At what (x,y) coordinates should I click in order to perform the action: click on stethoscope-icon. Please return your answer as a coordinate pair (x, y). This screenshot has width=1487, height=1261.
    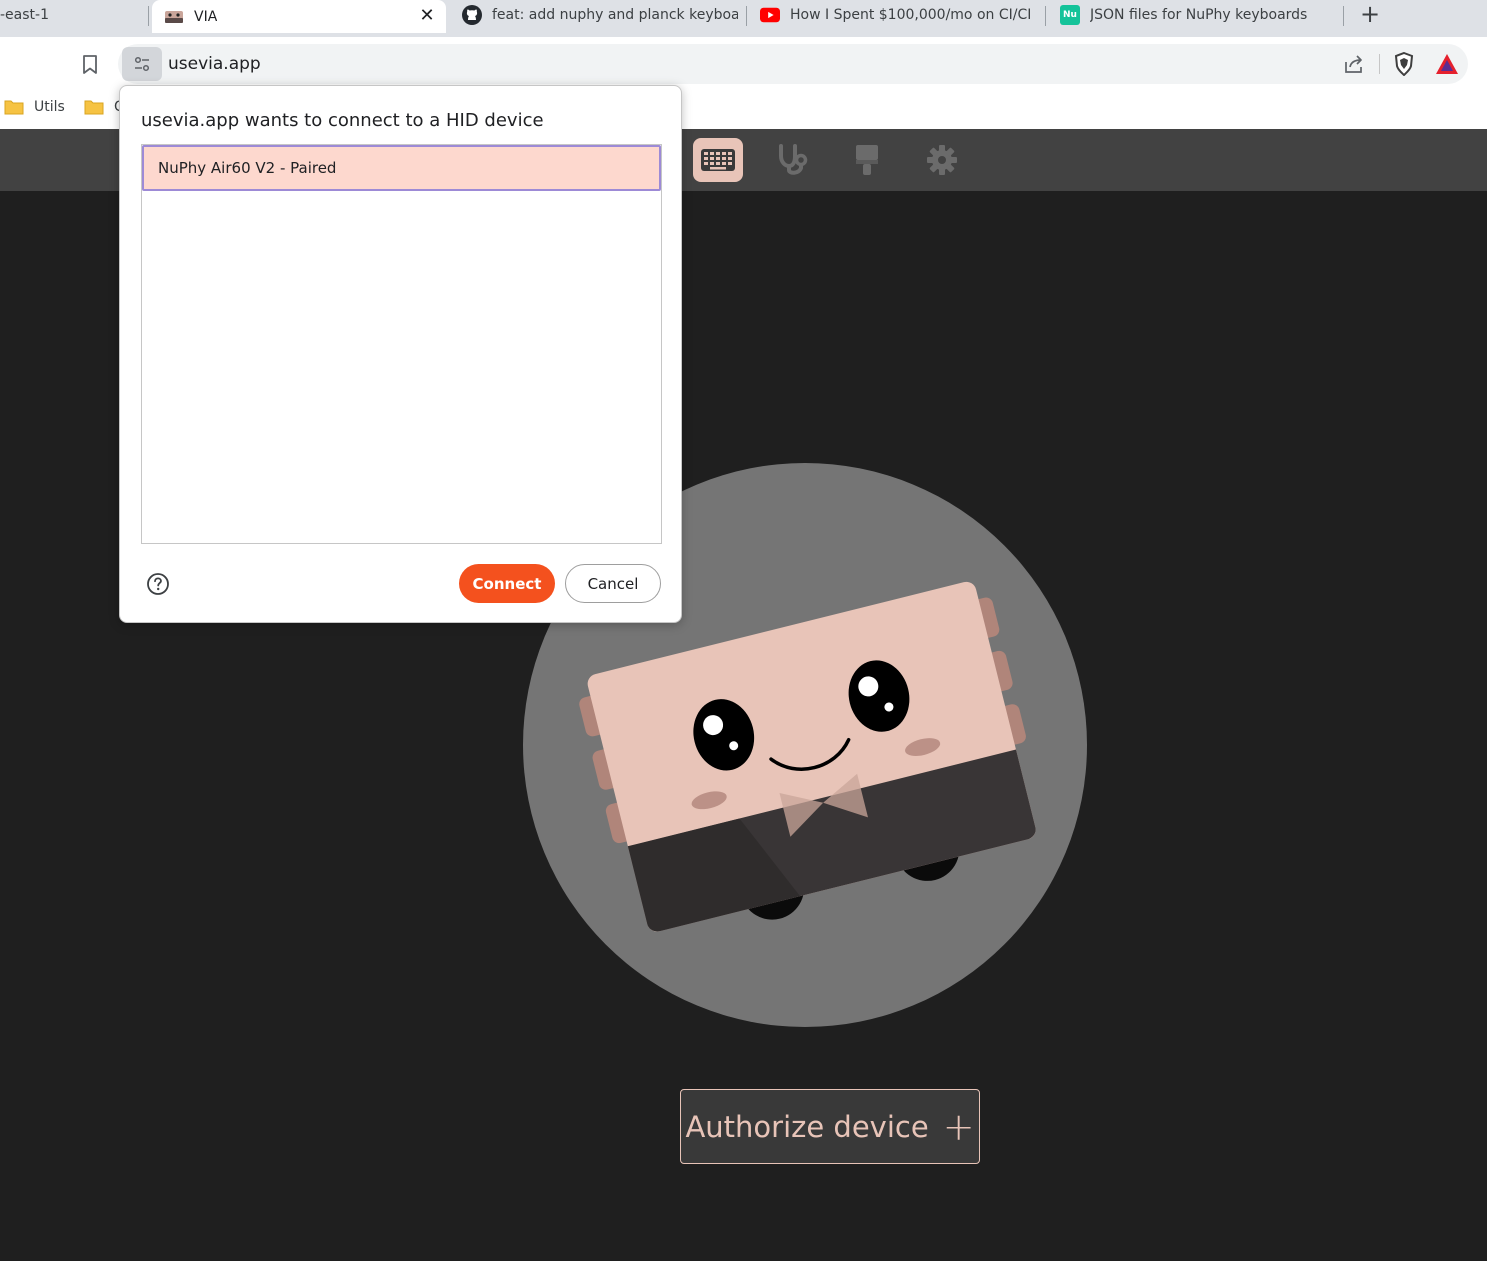
    Looking at the image, I should click on (793, 159).